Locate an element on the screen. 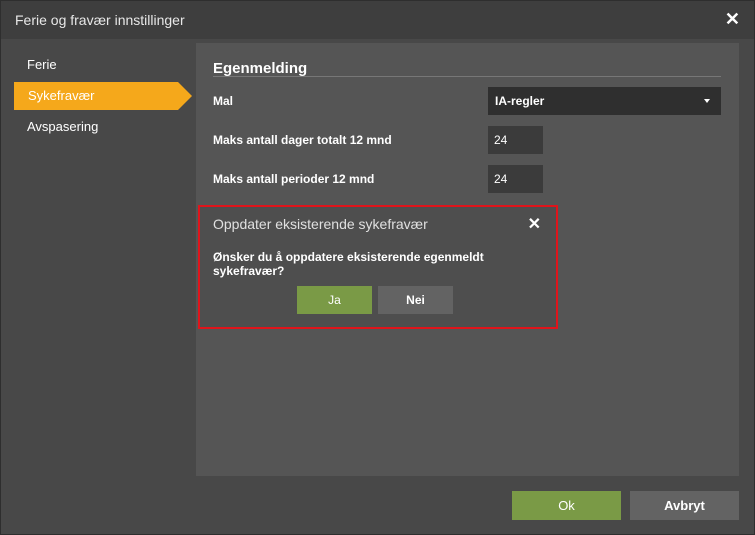  sidebar-item-sykefravaer: Sykefravær is located at coordinates (103, 96).